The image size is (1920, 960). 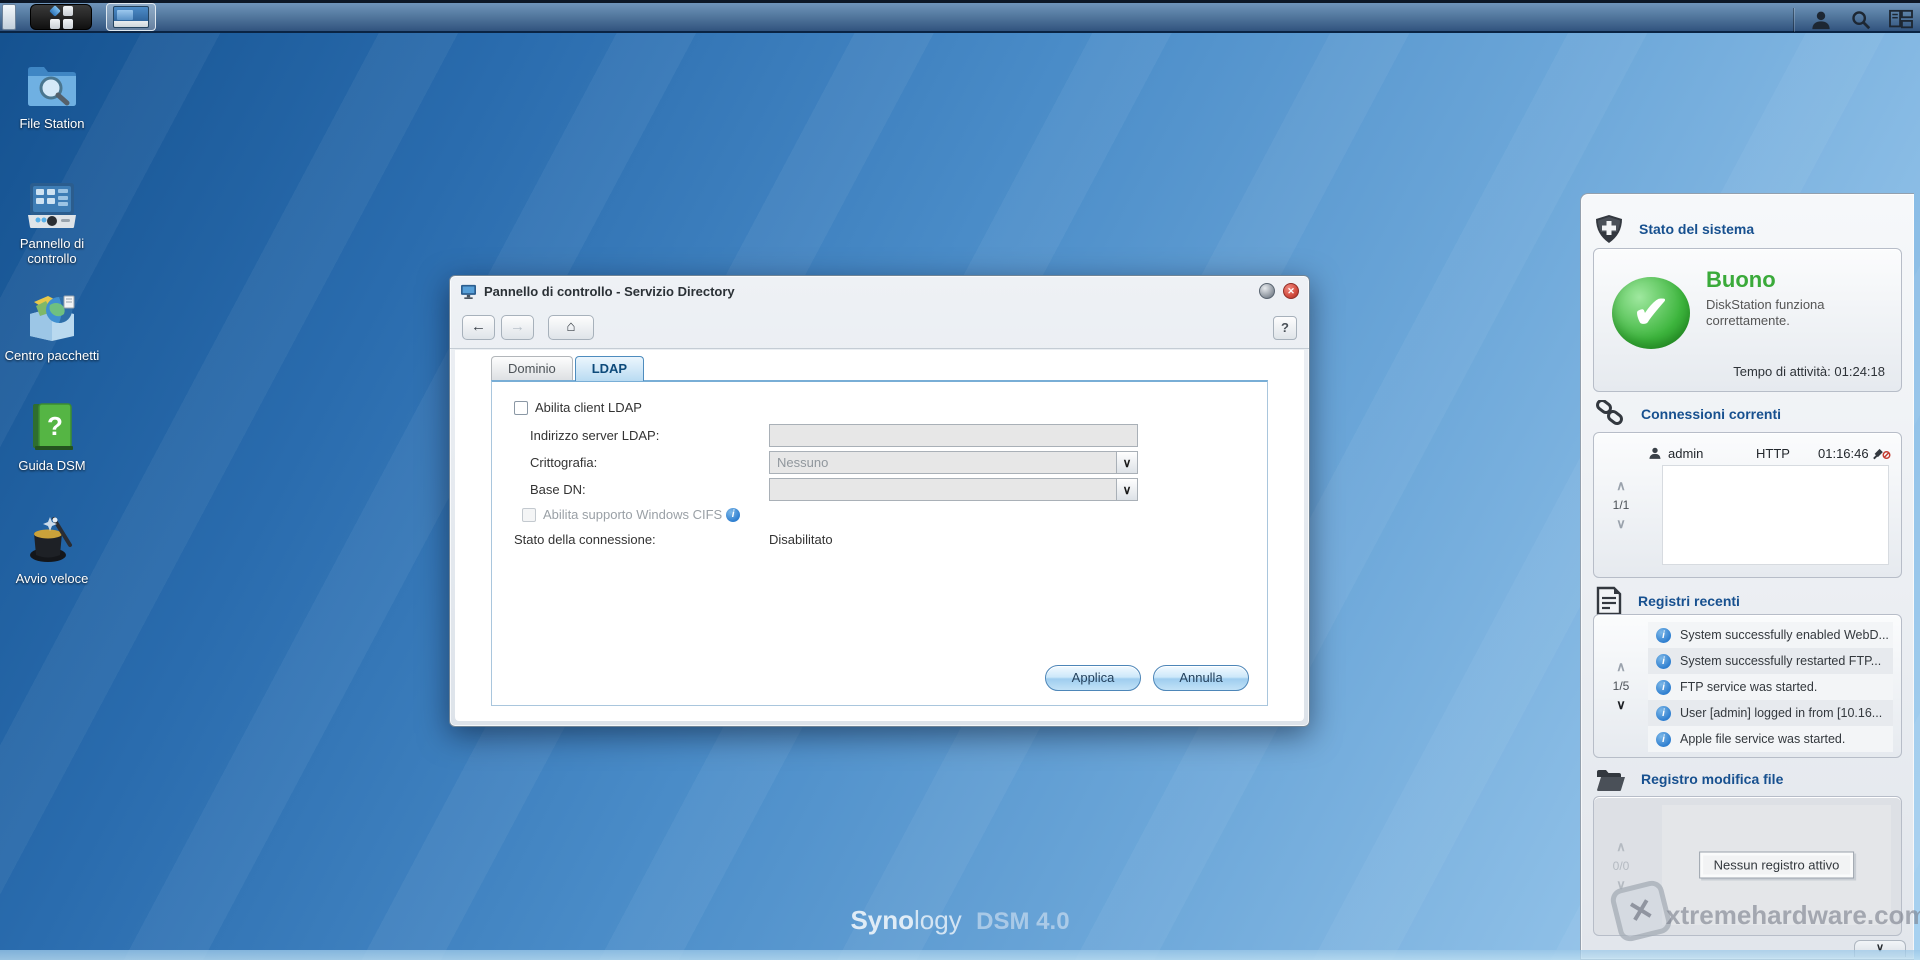 I want to click on desktop-icon-control-panel: Pannello di controllo, so click(x=52, y=223).